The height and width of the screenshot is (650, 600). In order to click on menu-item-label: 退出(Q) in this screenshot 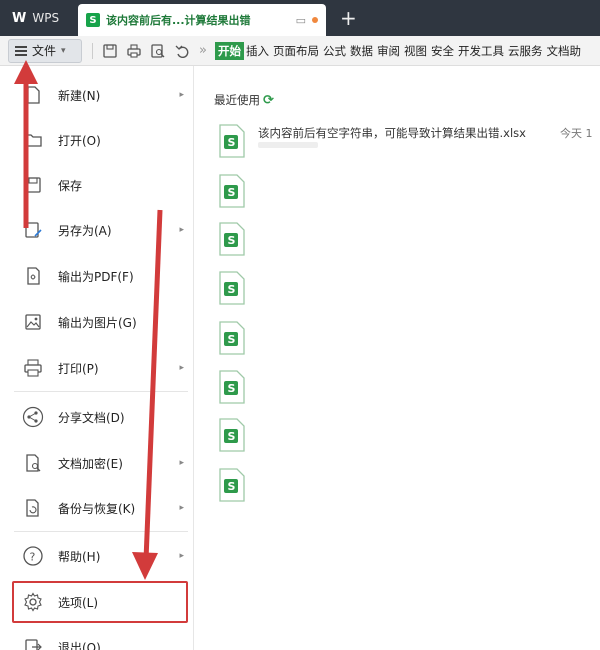, I will do `click(79, 645)`.